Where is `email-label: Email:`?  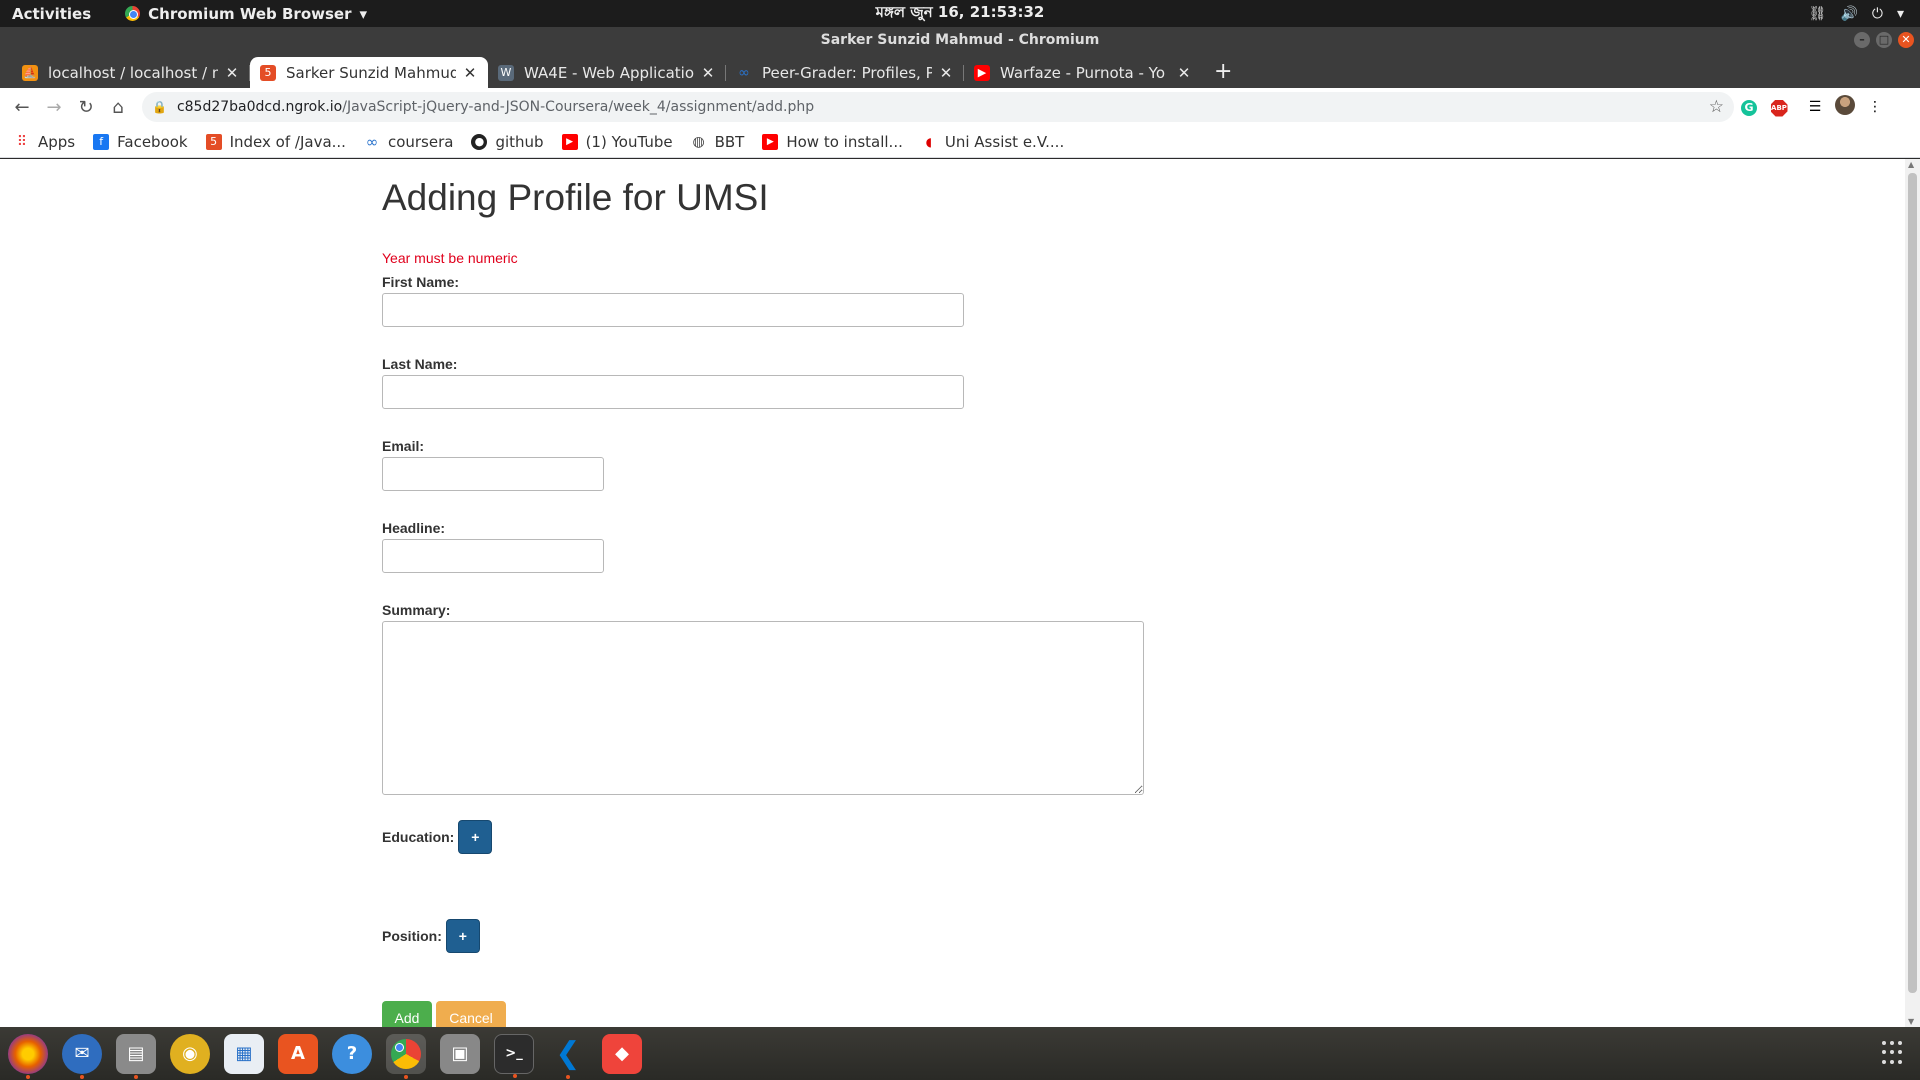 email-label: Email: is located at coordinates (403, 446).